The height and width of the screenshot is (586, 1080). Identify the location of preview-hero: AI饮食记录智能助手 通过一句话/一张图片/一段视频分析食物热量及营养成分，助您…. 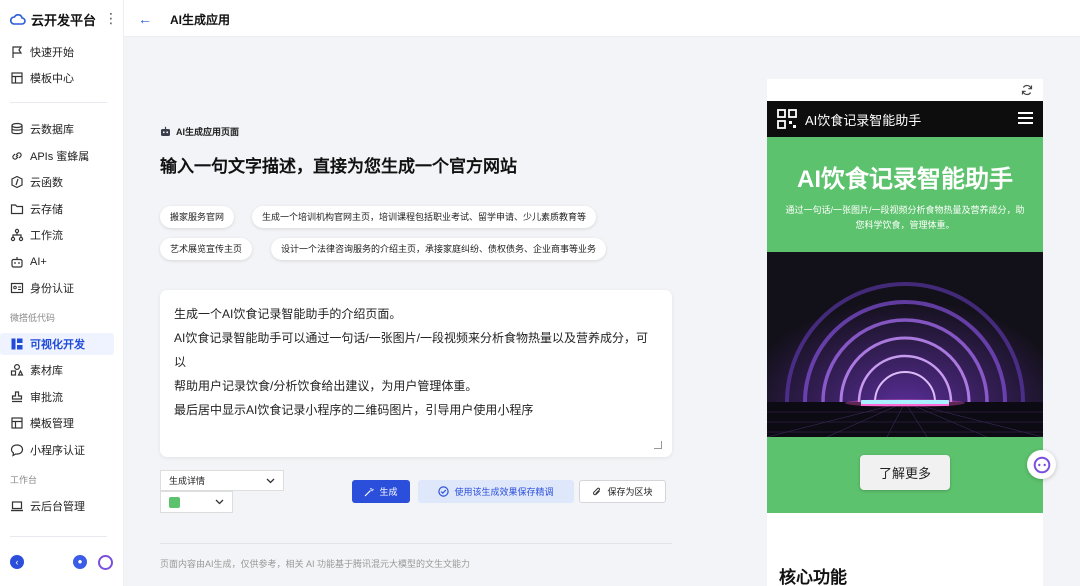
(905, 194).